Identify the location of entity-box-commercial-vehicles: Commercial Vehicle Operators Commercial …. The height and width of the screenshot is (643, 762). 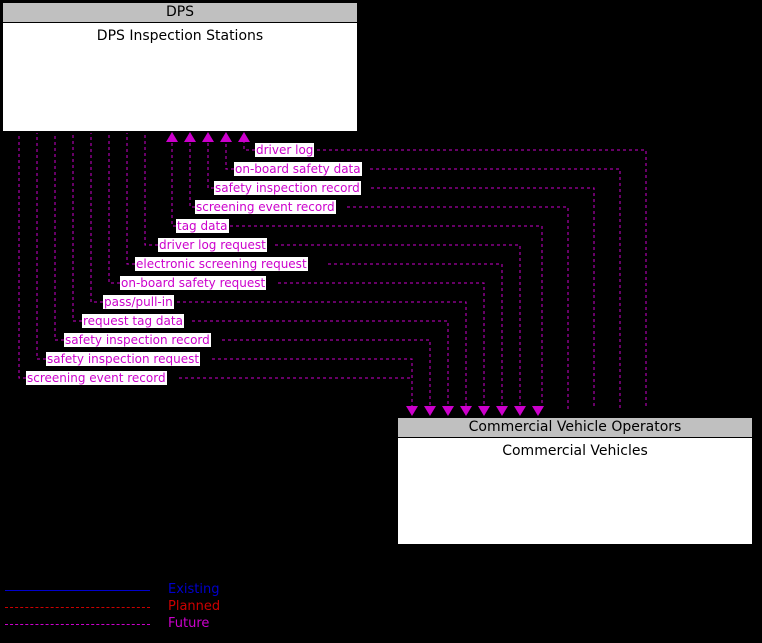
(575, 481).